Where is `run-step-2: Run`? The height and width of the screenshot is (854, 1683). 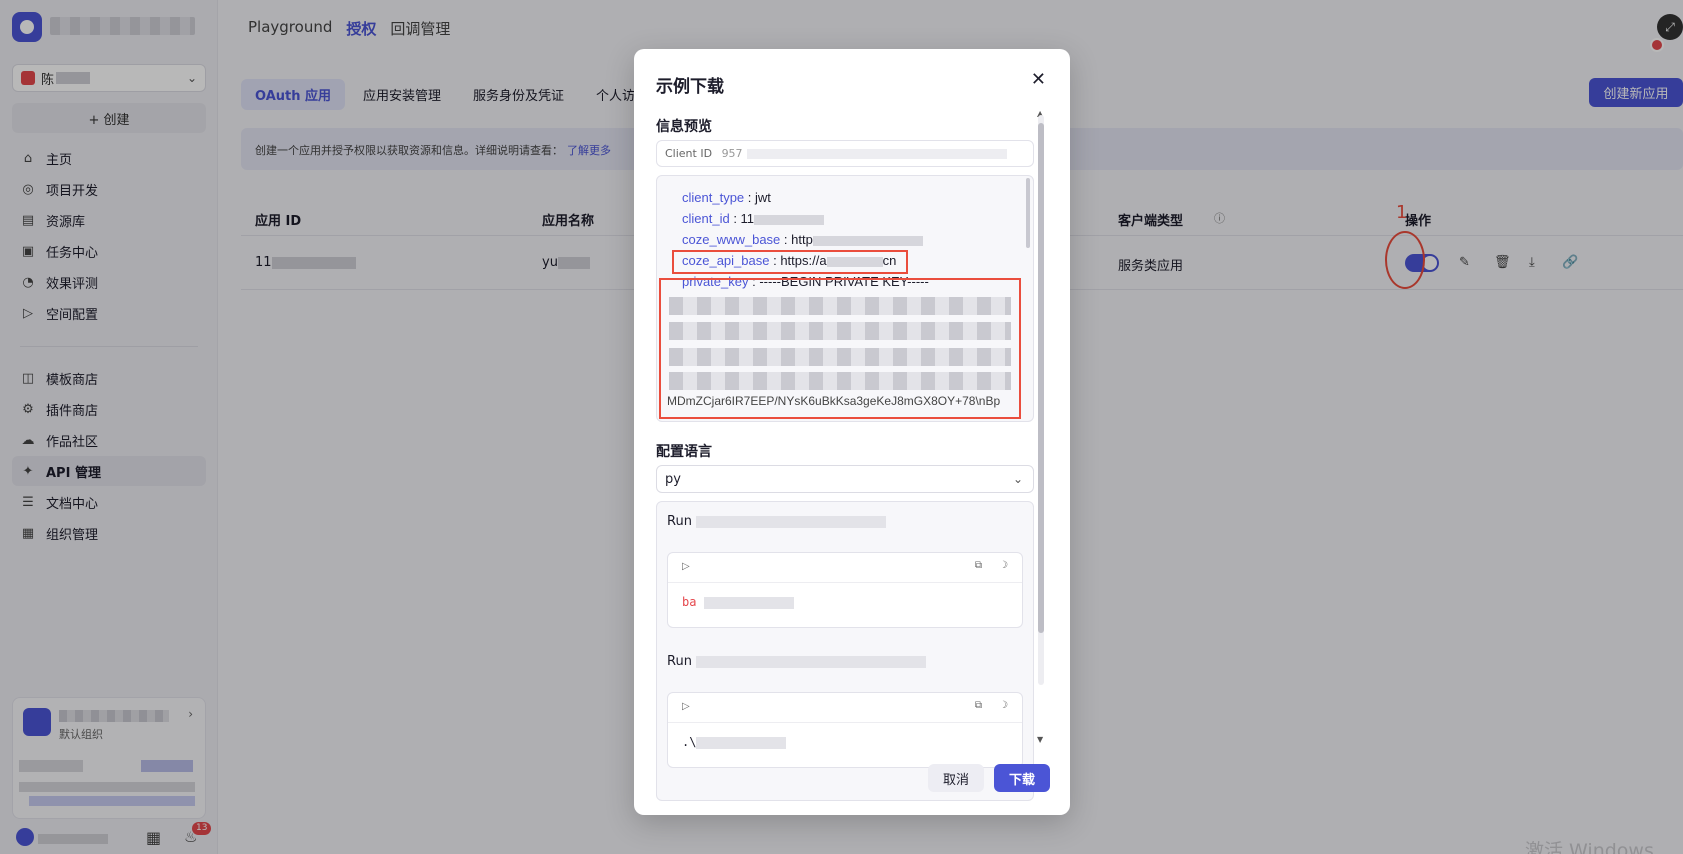
run-step-2: Run is located at coordinates (796, 661).